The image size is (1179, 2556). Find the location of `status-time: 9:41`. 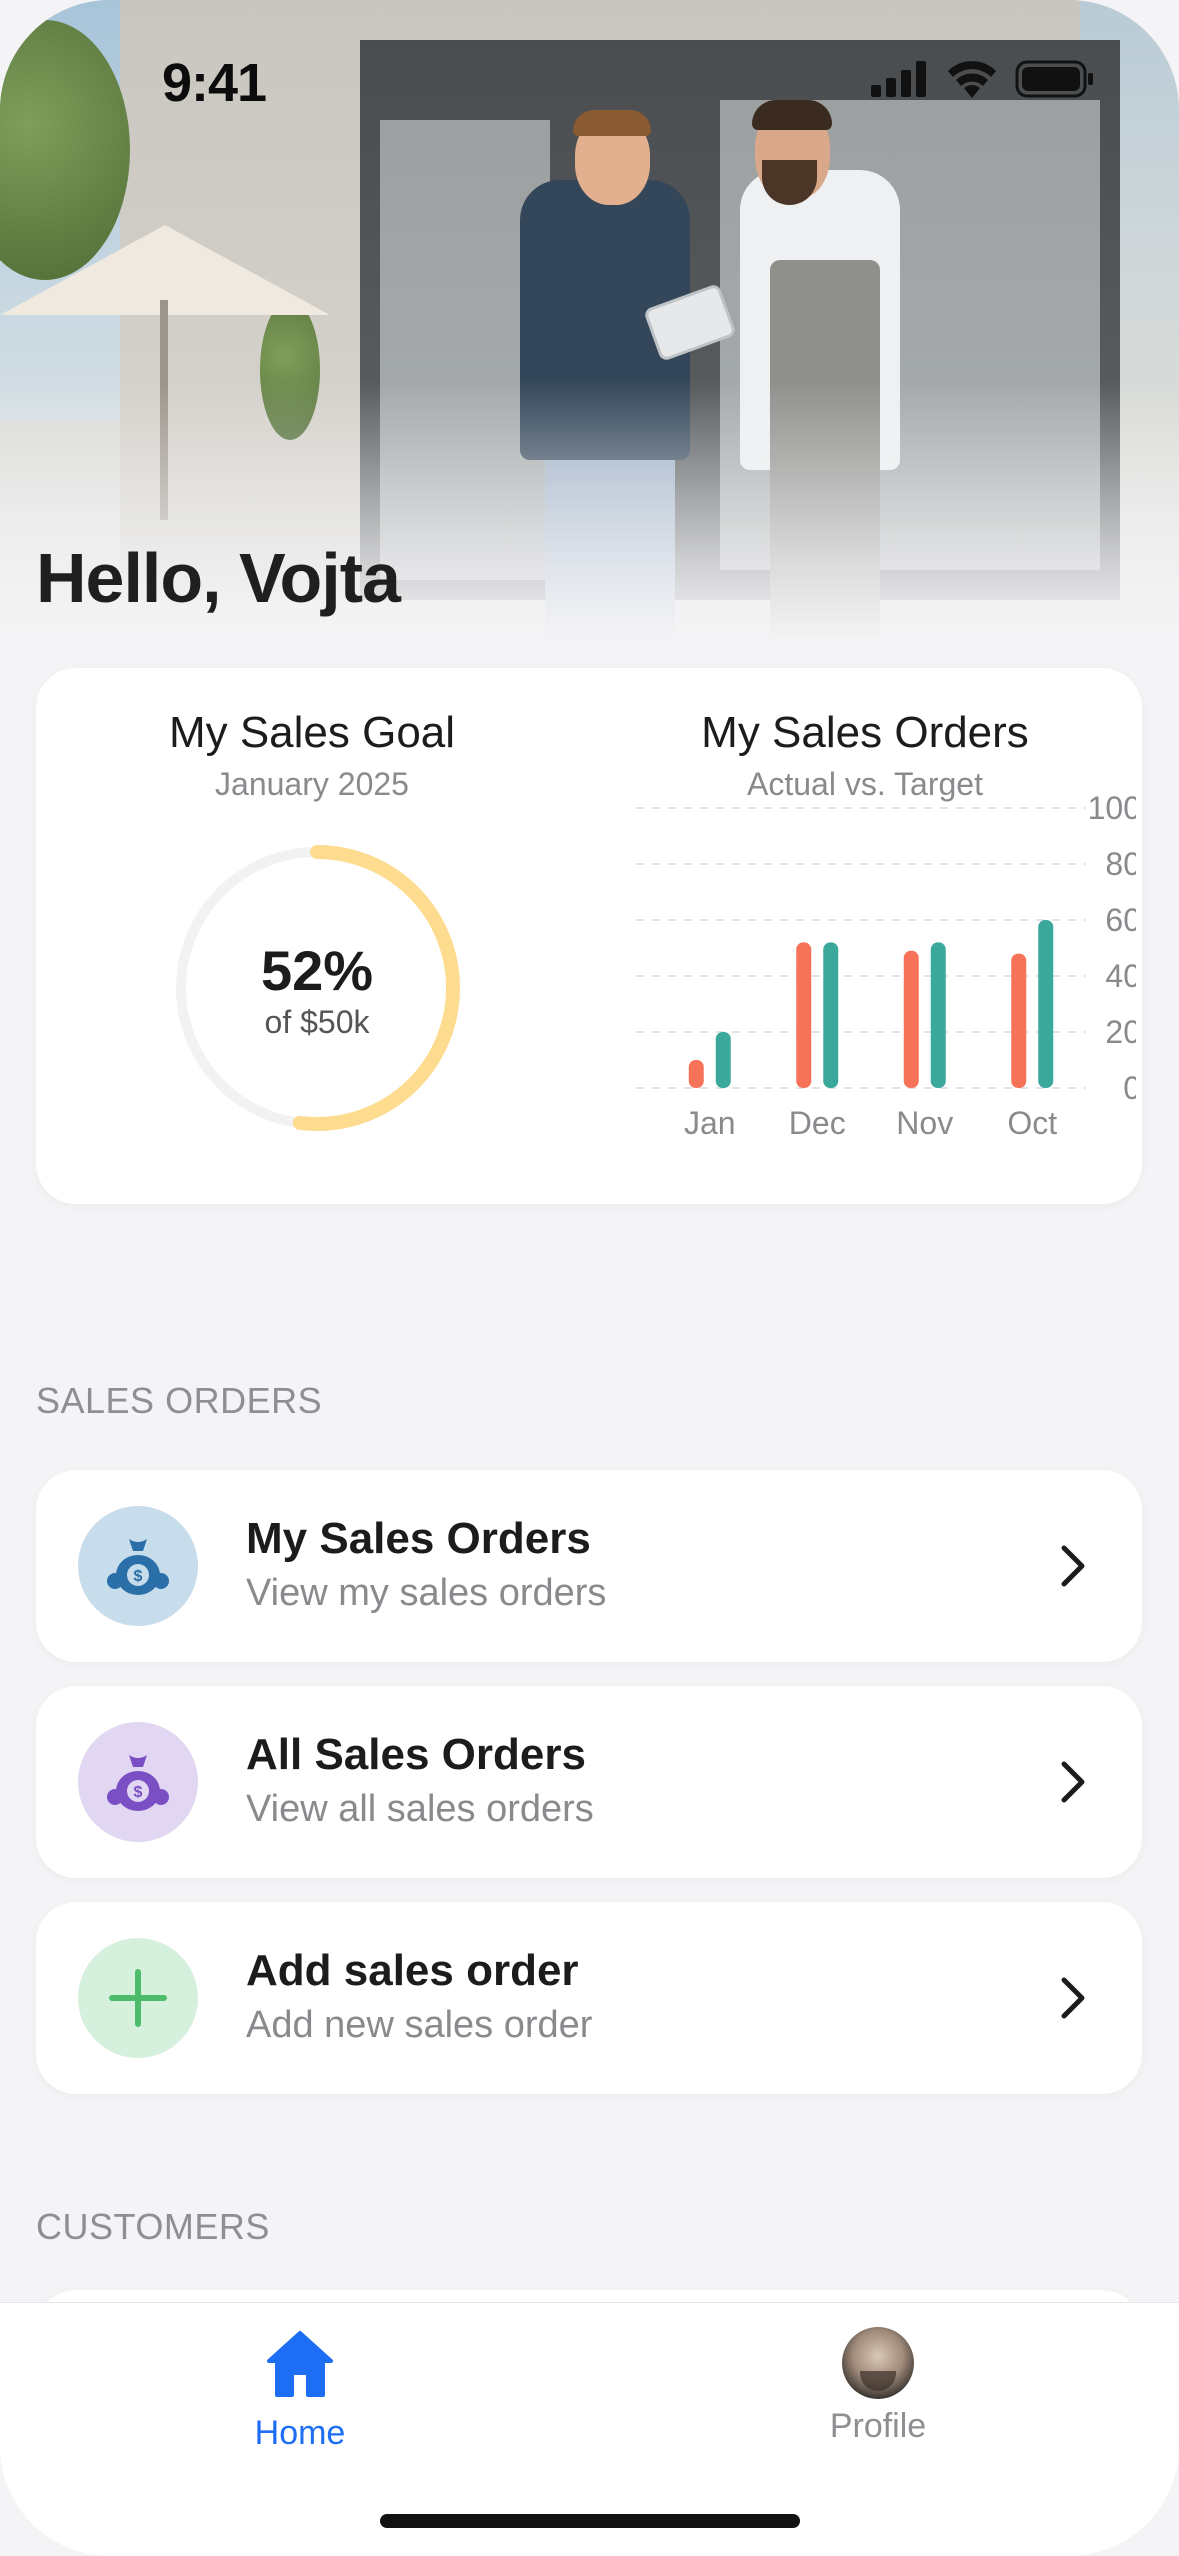

status-time: 9:41 is located at coordinates (214, 83).